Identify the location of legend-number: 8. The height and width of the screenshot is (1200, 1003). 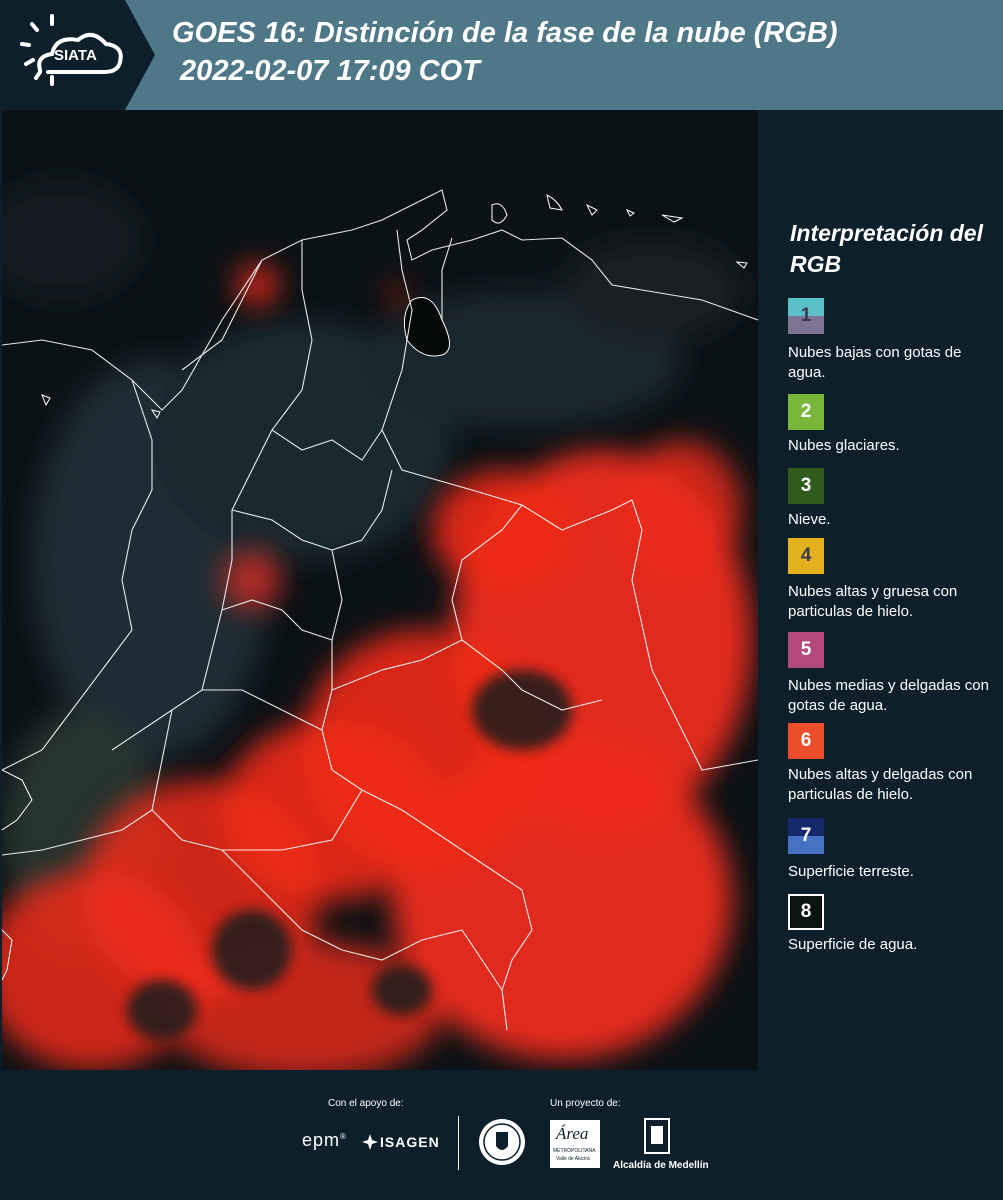
(806, 911).